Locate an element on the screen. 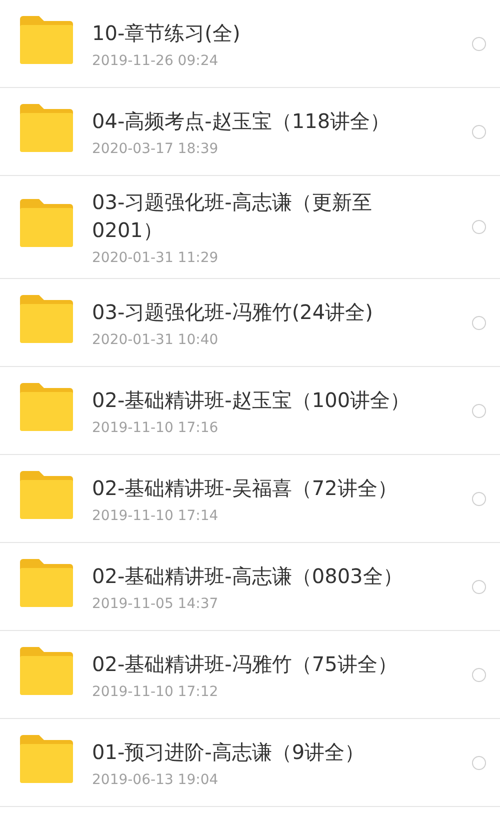  folder-name: 02-基础精讲班-赵玉宝（100讲全） is located at coordinates (264, 400).